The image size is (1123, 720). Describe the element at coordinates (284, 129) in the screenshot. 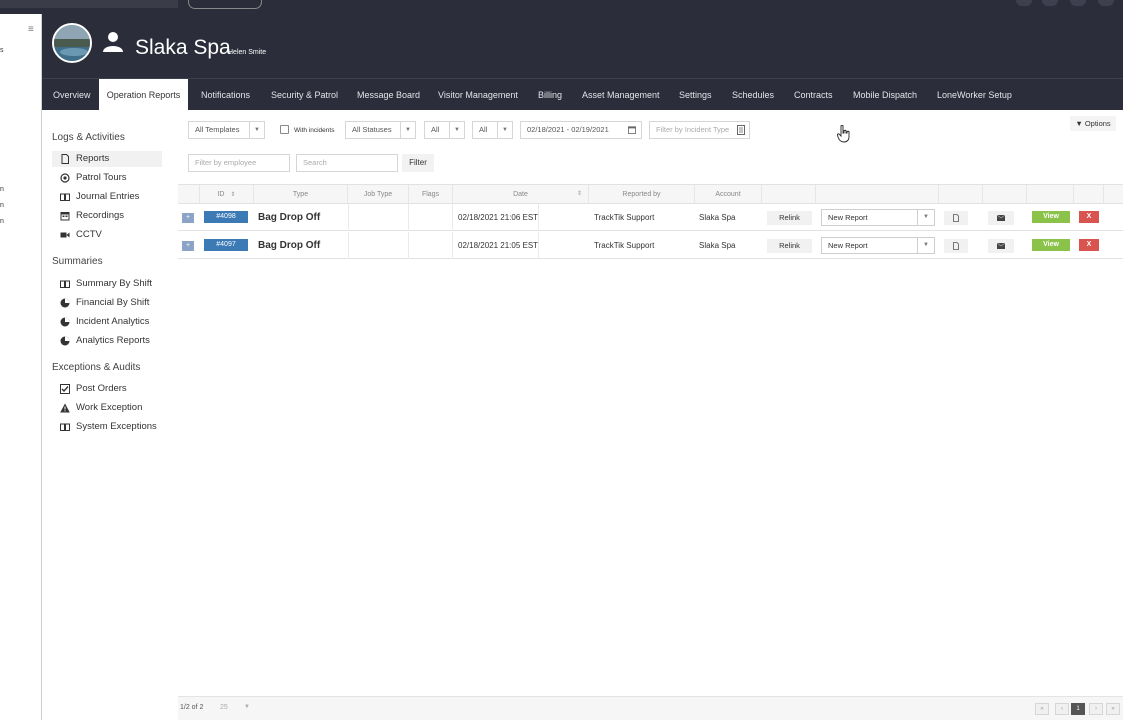

I see `with-incidents-checkbox` at that location.